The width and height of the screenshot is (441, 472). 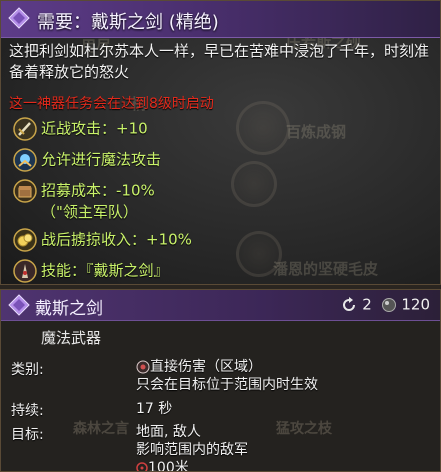 What do you see at coordinates (101, 429) in the screenshot?
I see `background-label: 森林之言` at bounding box center [101, 429].